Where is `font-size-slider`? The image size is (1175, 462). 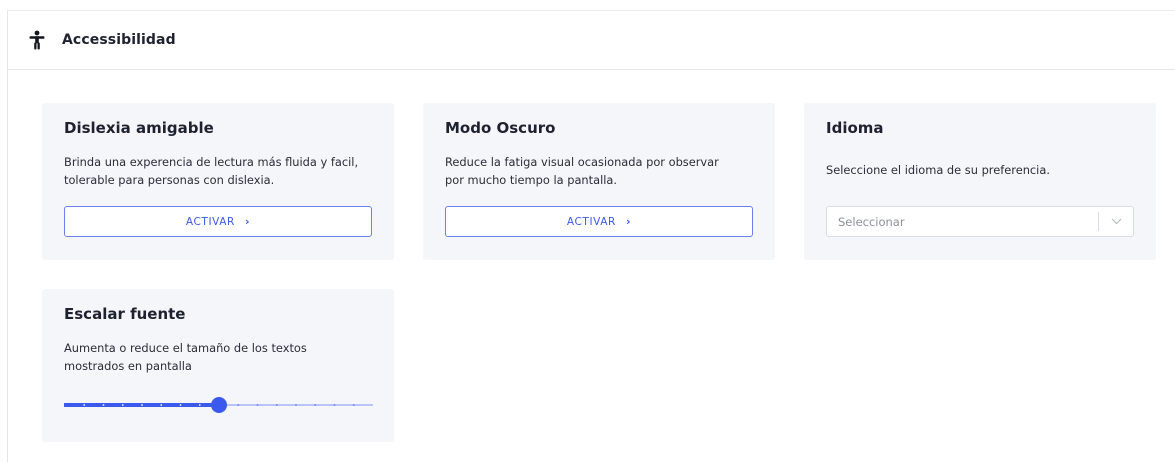 font-size-slider is located at coordinates (219, 405).